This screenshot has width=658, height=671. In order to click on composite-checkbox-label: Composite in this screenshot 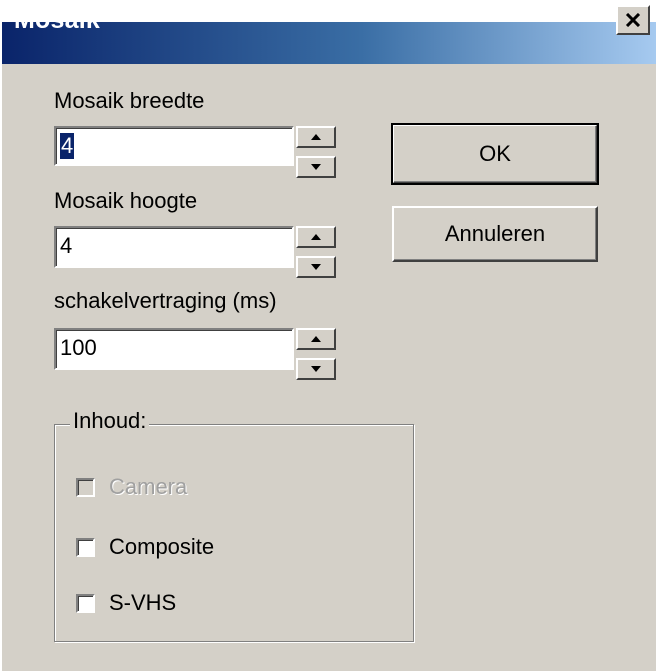, I will do `click(161, 547)`.